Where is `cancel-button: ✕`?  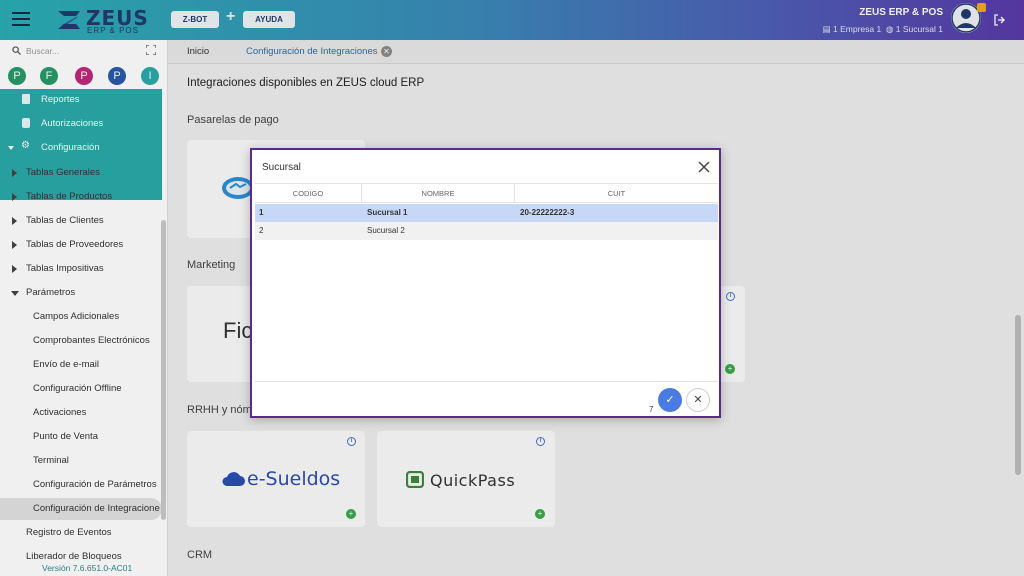
cancel-button: ✕ is located at coordinates (698, 400).